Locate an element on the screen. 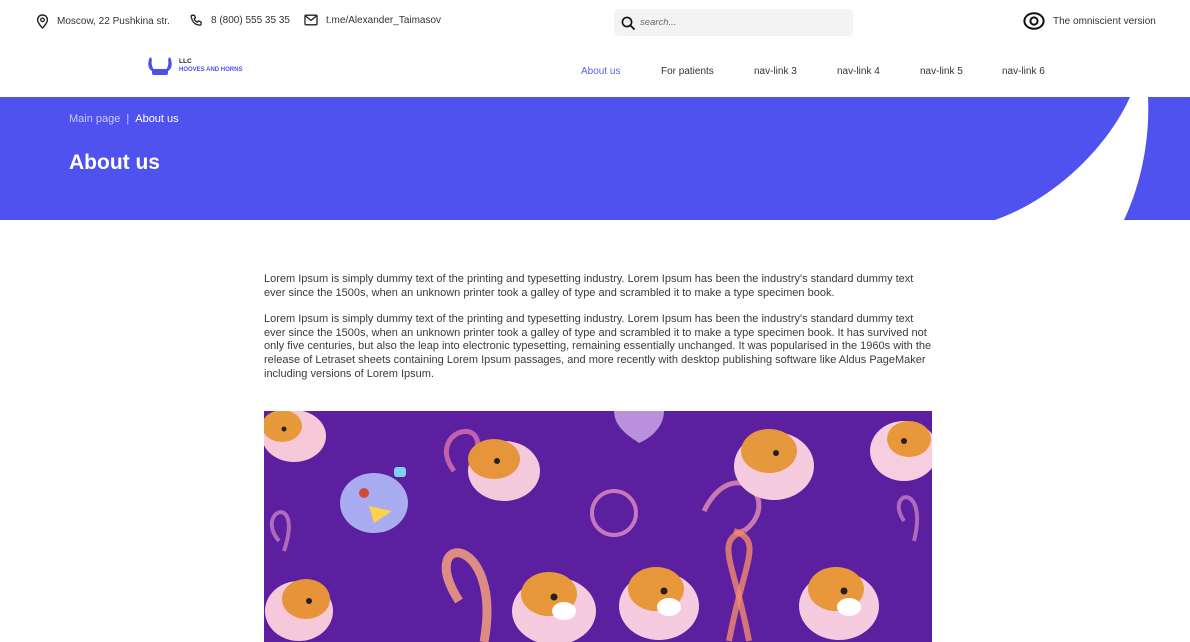 The height and width of the screenshot is (642, 1190). horns-icon is located at coordinates (160, 66).